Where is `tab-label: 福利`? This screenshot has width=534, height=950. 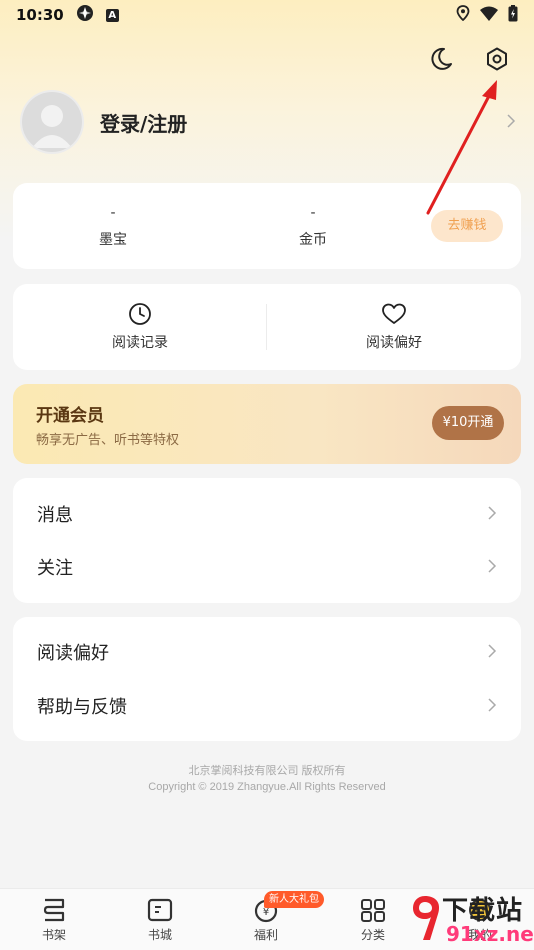
tab-label: 福利 is located at coordinates (265, 935).